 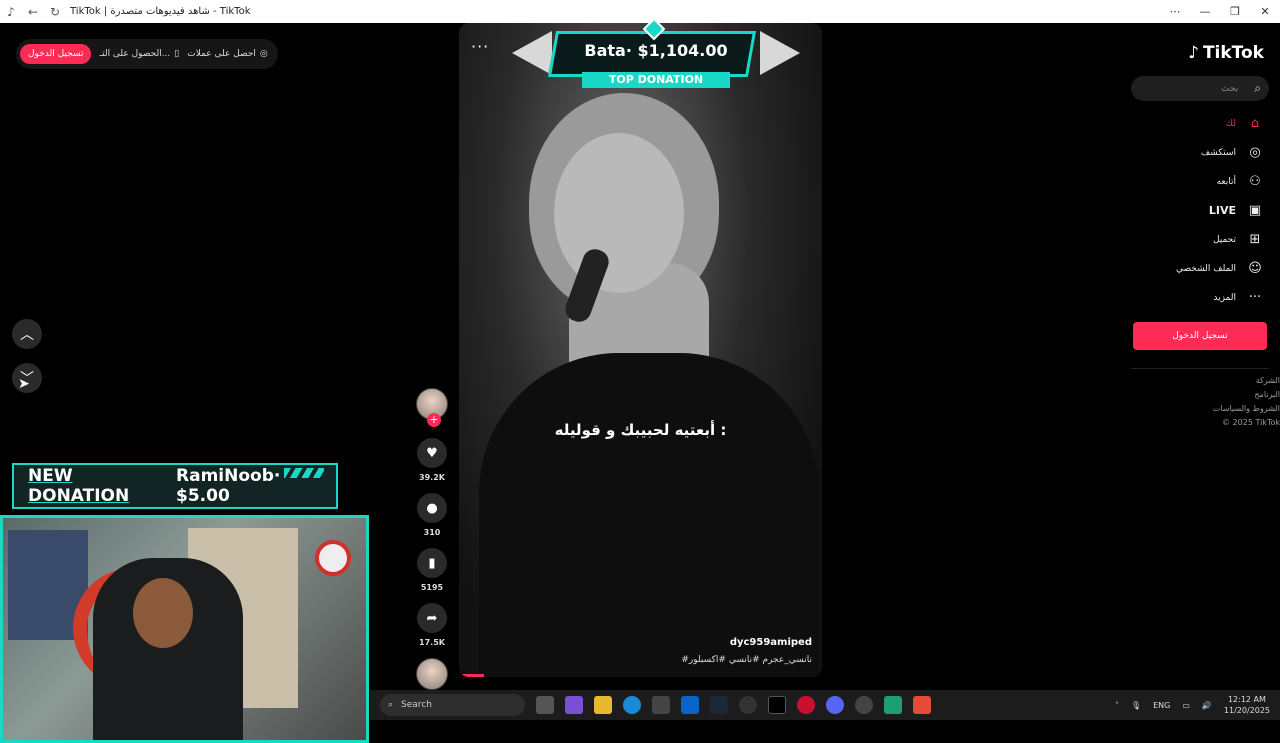 I want to click on share-button: ➦, so click(x=432, y=618).